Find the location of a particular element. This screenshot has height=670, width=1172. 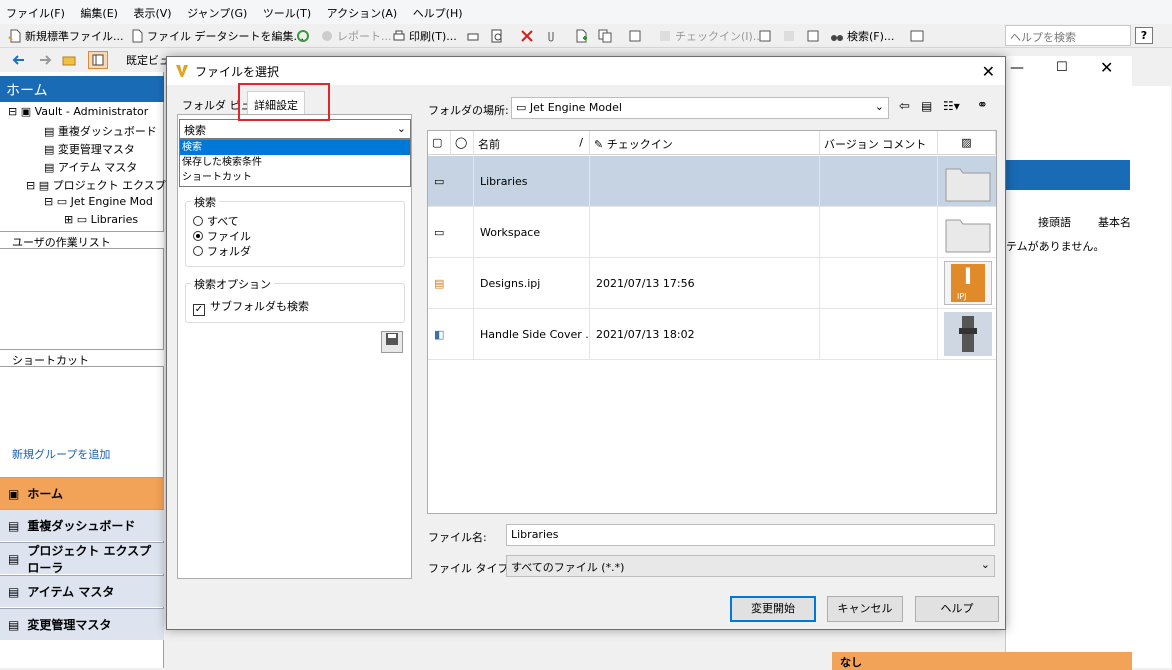

print-preview-button is located at coordinates (497, 36).